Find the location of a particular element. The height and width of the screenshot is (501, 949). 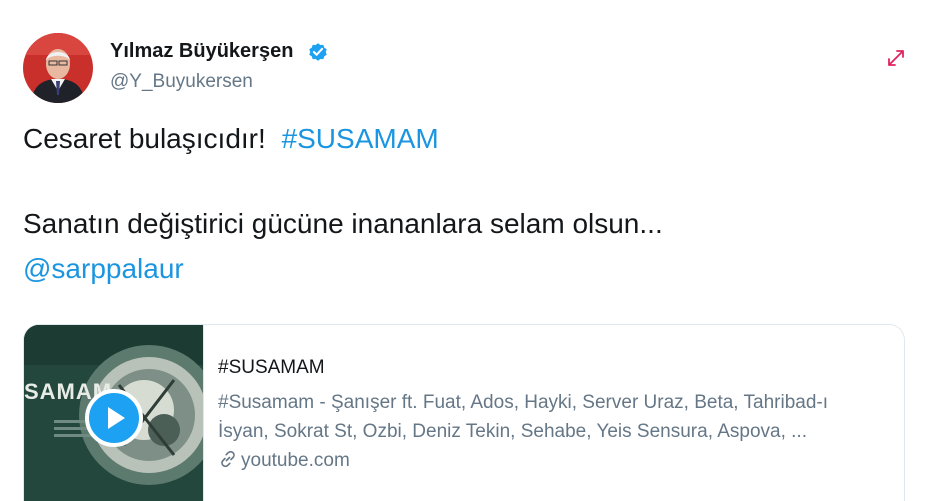

caret-more-icon is located at coordinates (896, 58).